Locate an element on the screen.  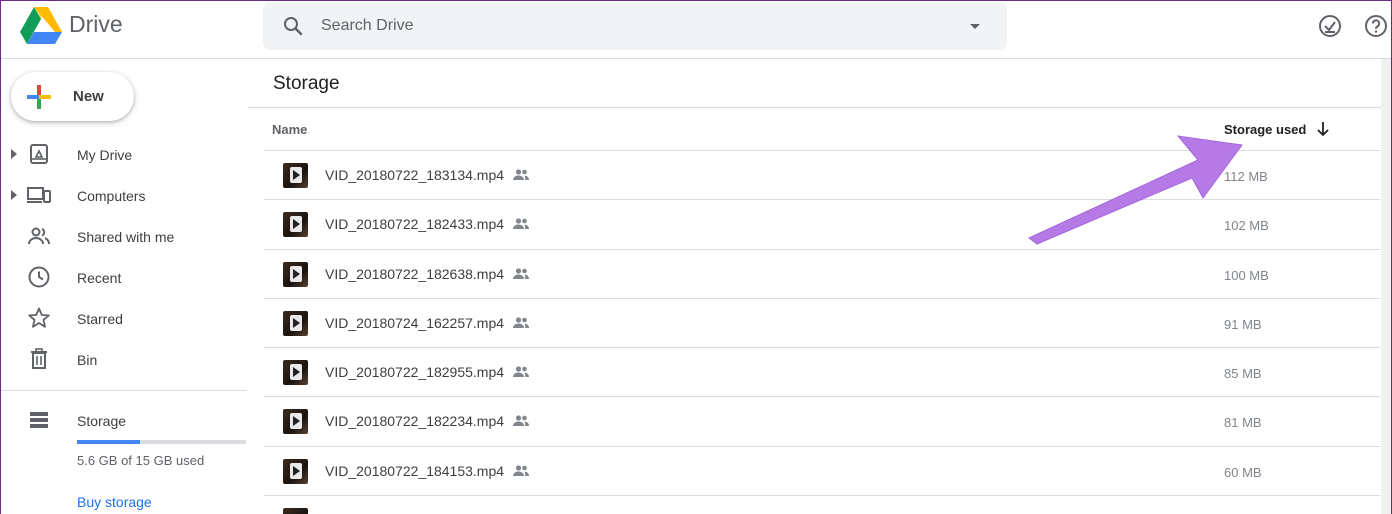
file-name: VID_20180722_182638.mp4 is located at coordinates (415, 273).